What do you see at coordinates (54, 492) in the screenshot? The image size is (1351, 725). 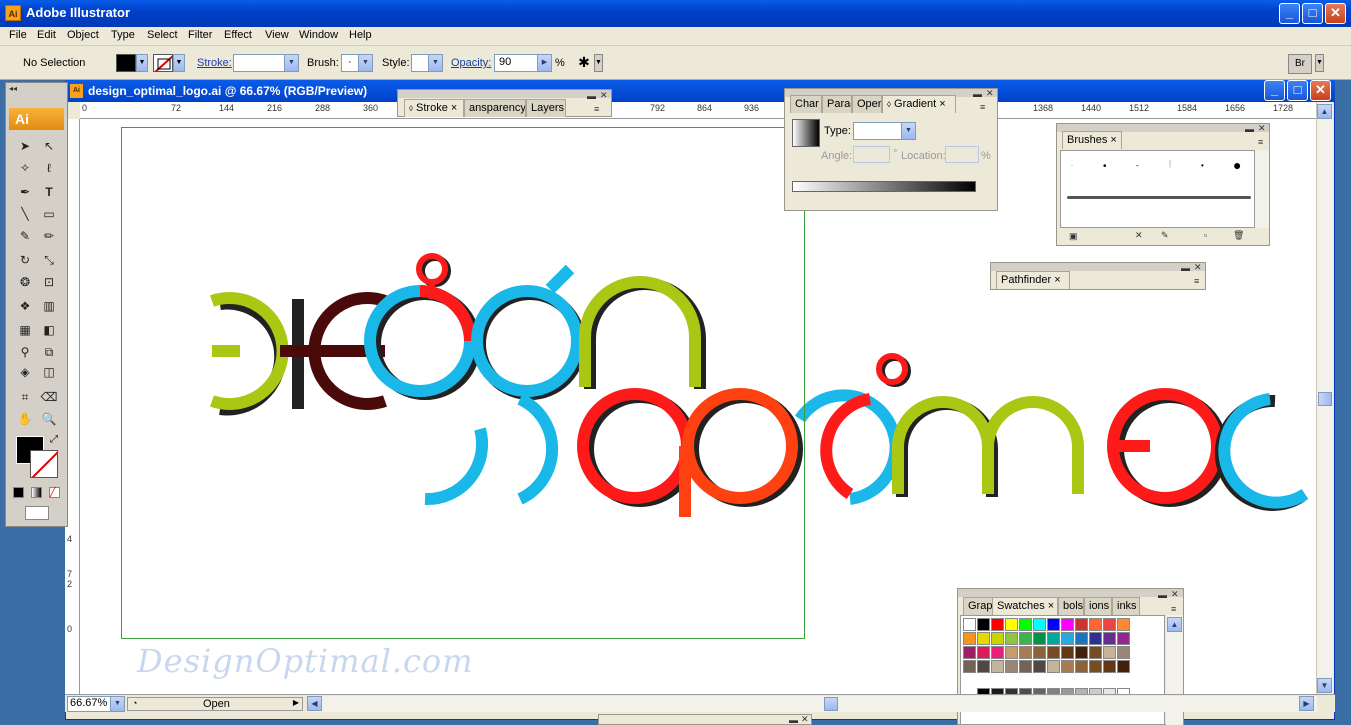 I see `none-mode-icon: ╱` at bounding box center [54, 492].